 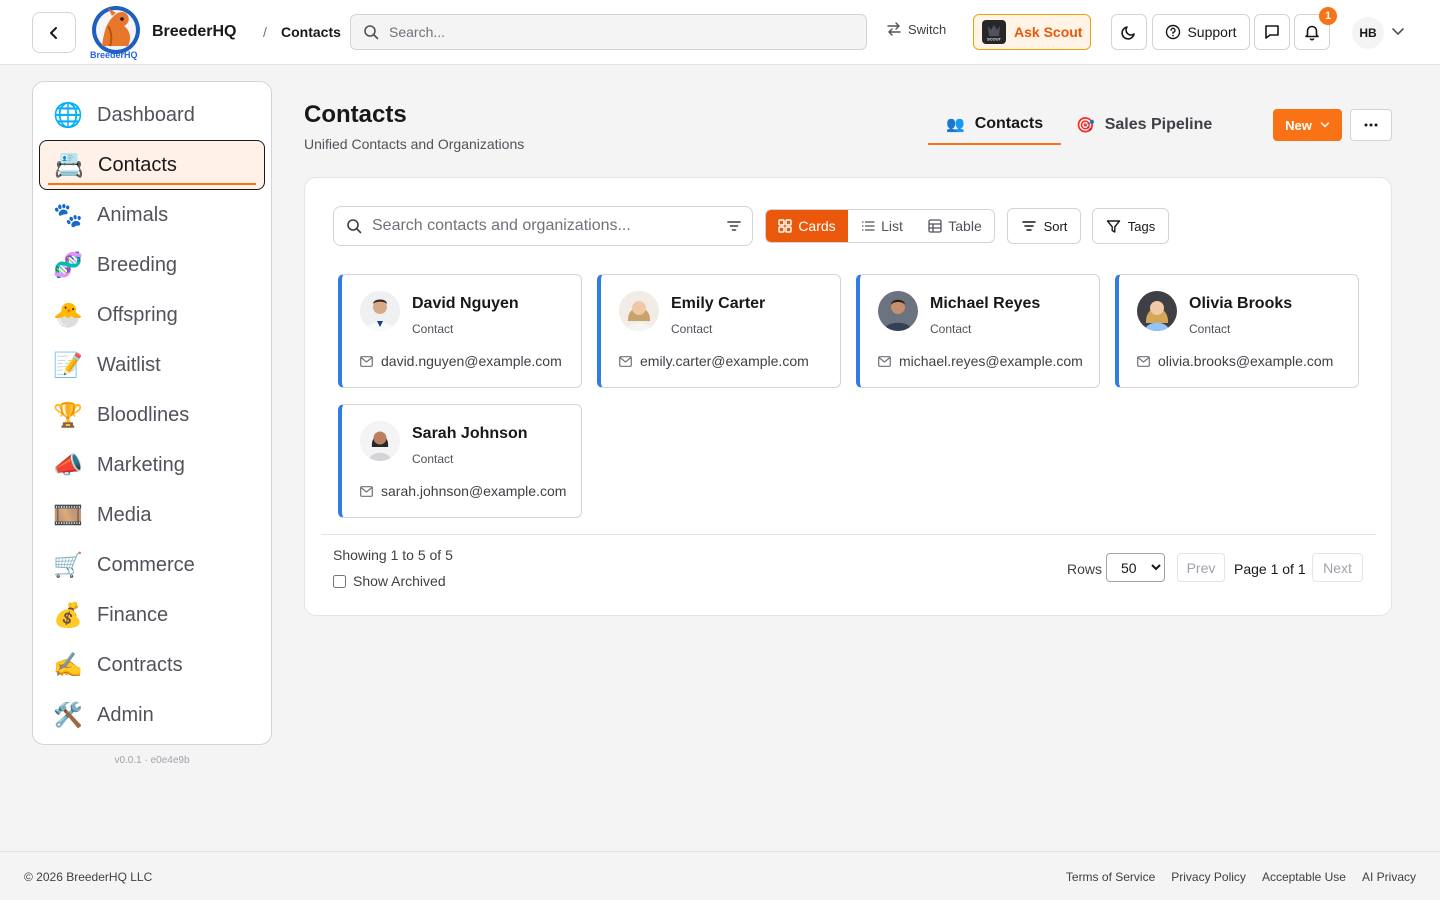 What do you see at coordinates (129, 364) in the screenshot?
I see `sidebar-item-label: Waitlist` at bounding box center [129, 364].